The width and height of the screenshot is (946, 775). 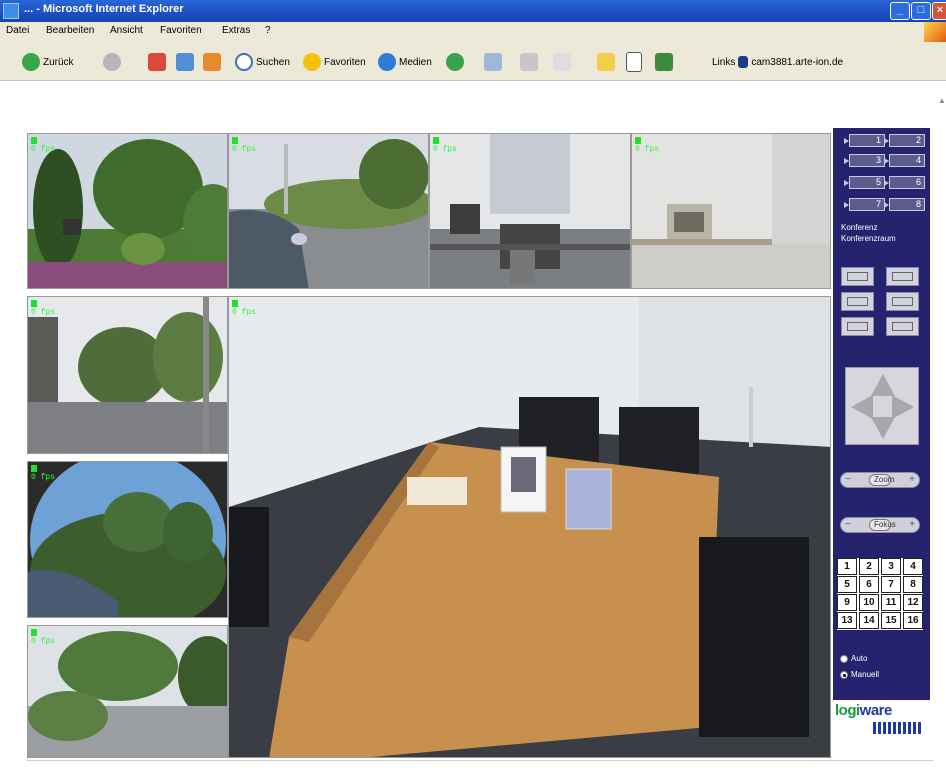 I want to click on back-button: Zurück, so click(x=48, y=62).